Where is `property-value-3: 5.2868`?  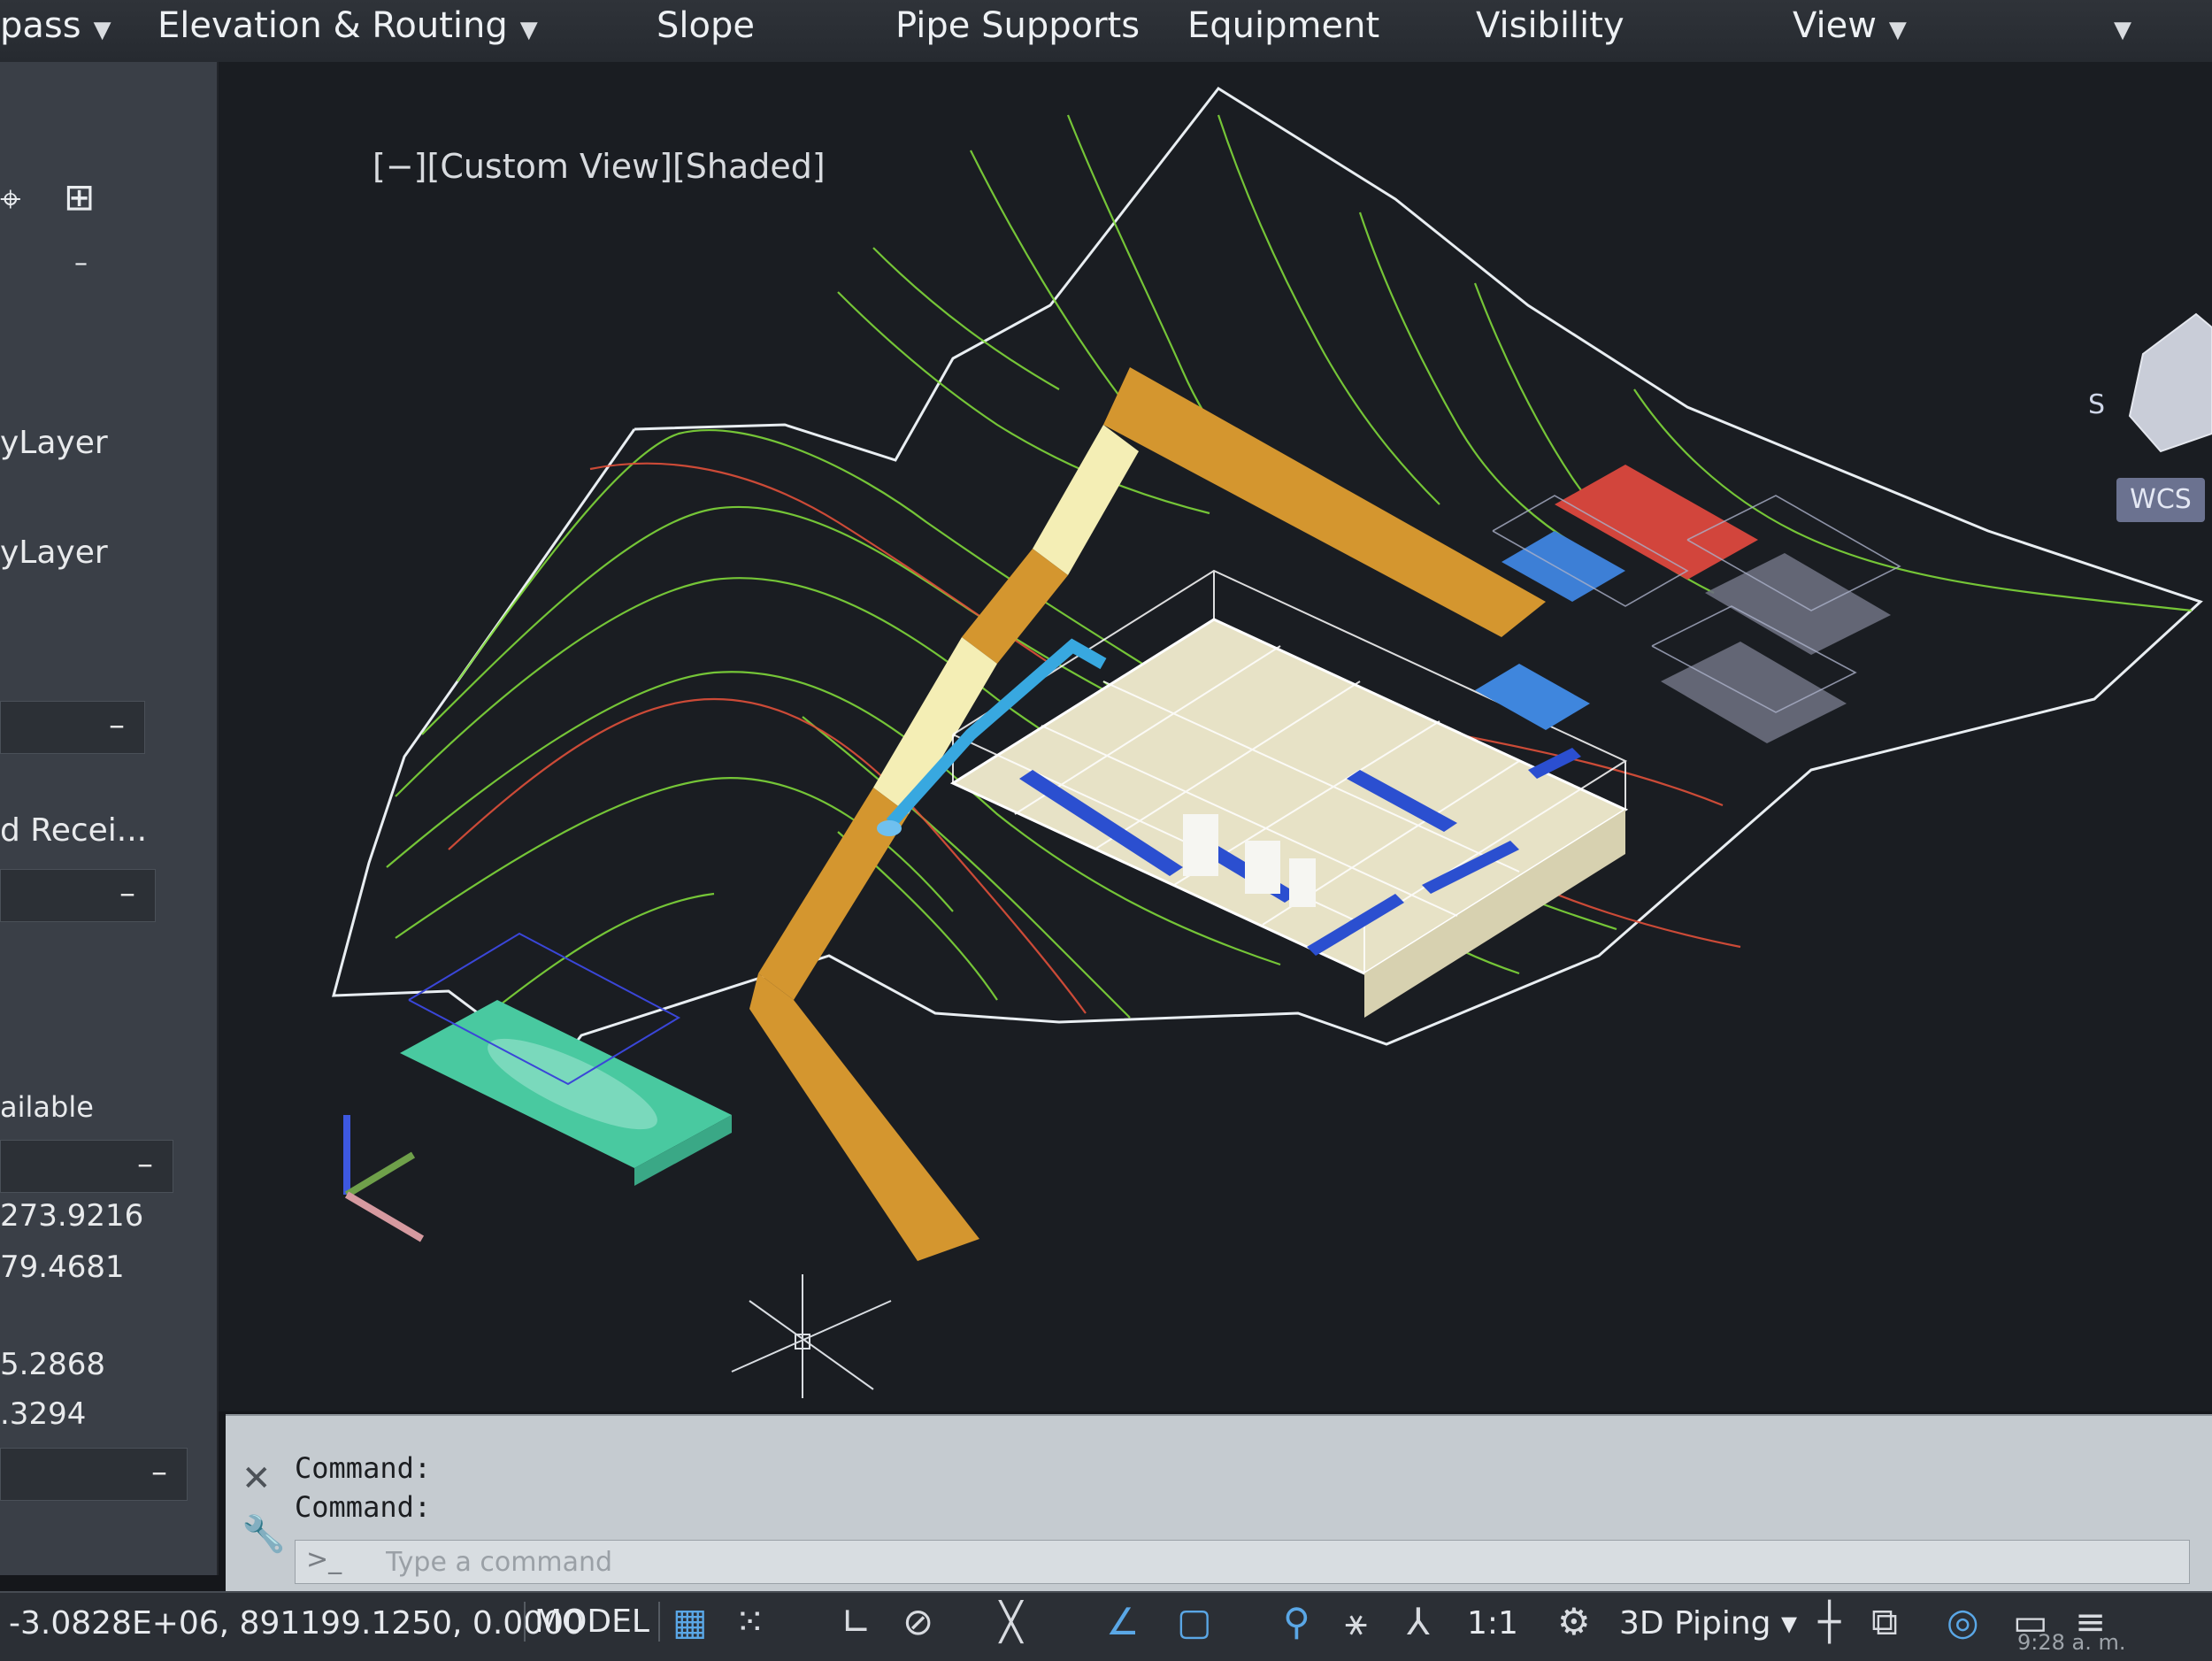
property-value-3: 5.2868 is located at coordinates (53, 1364).